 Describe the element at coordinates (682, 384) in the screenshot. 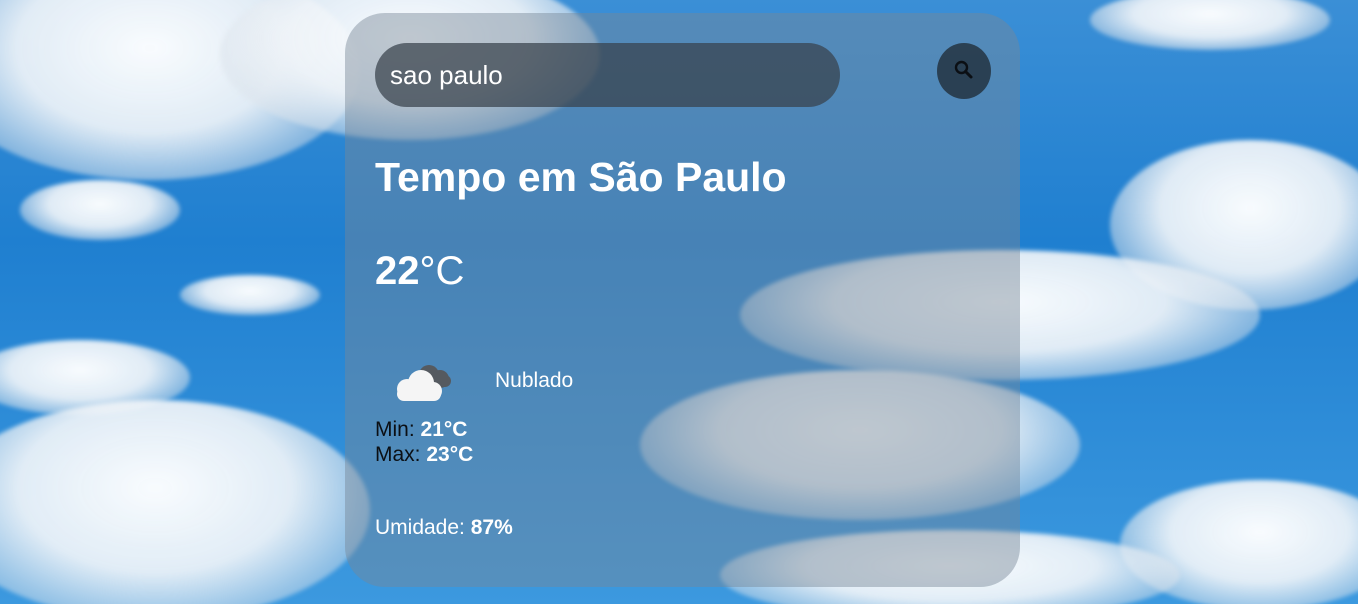

I see `condition-row: Nublado` at that location.